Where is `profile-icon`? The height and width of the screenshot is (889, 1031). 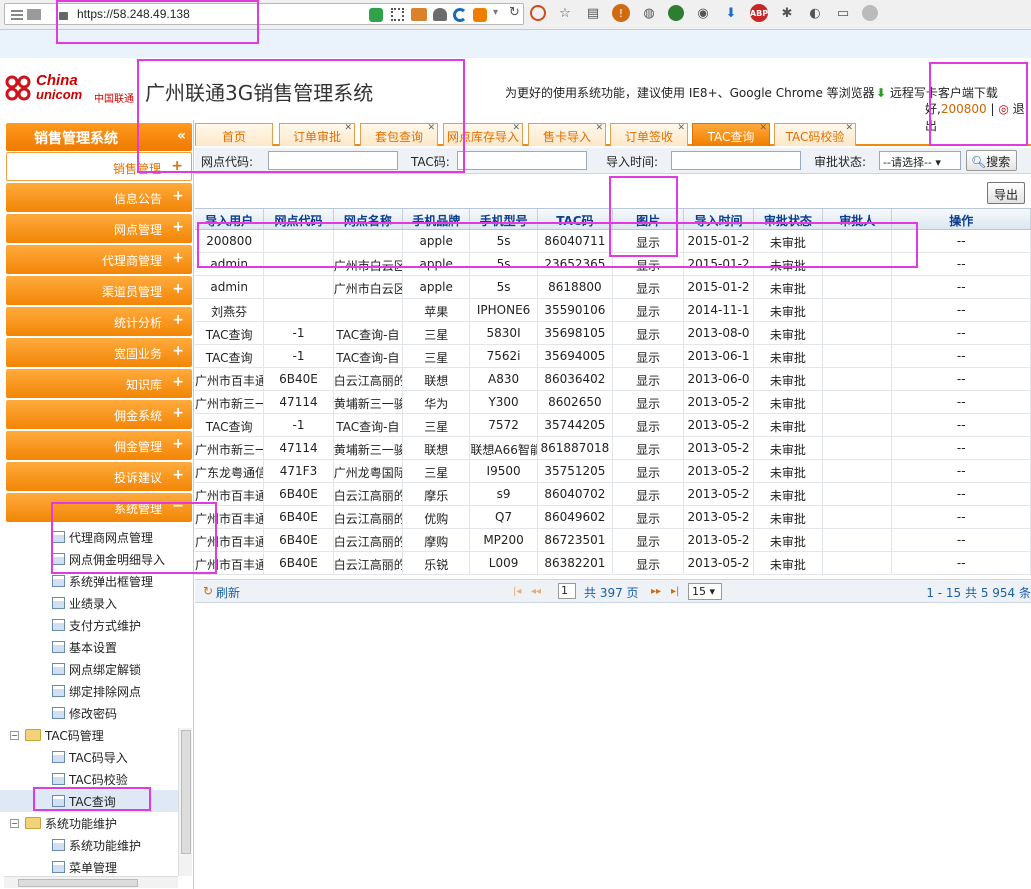 profile-icon is located at coordinates (870, 13).